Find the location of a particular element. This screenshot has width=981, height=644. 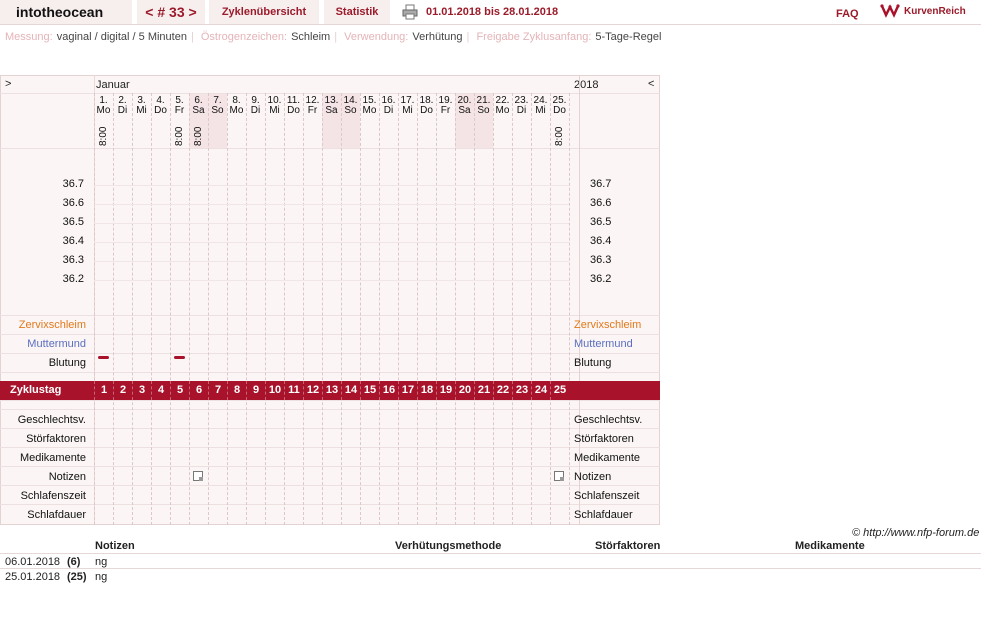

date-range: 01.01.2018 bis 28.01.2018 is located at coordinates (492, 12).